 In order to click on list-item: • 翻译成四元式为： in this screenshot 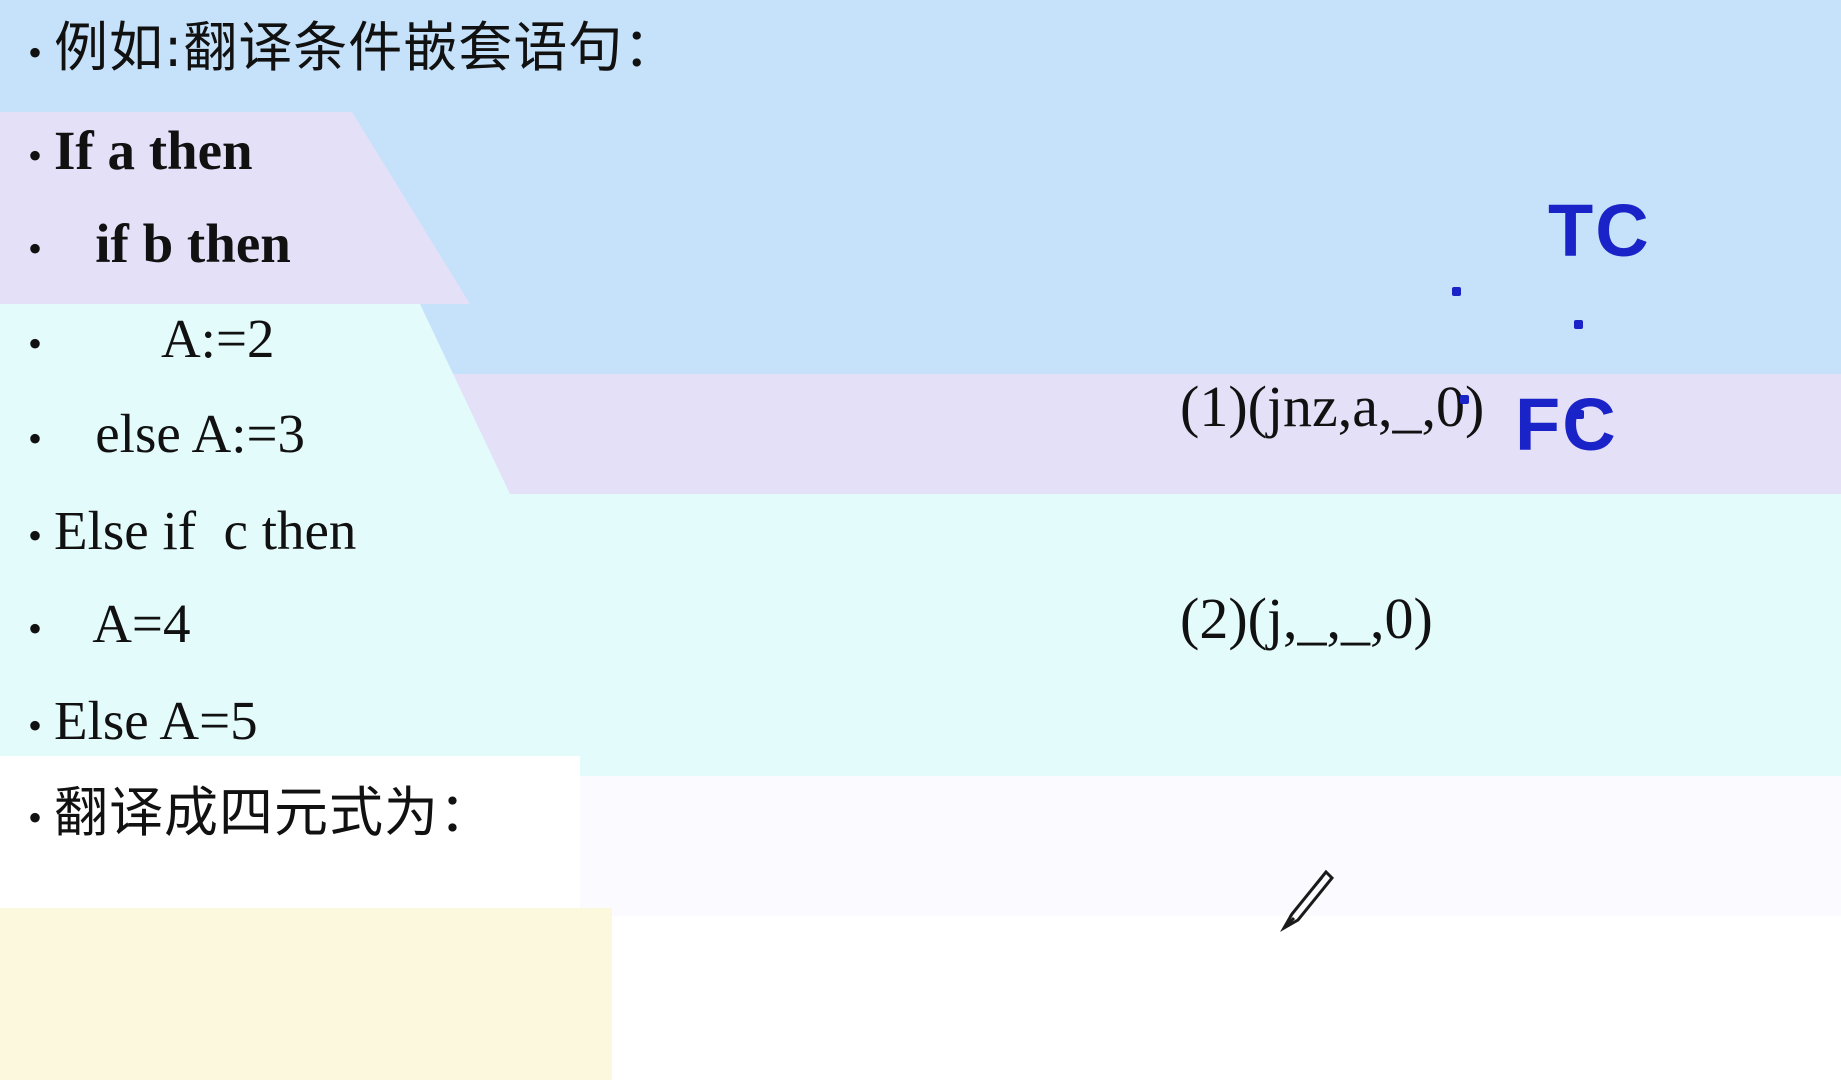, I will do `click(261, 812)`.